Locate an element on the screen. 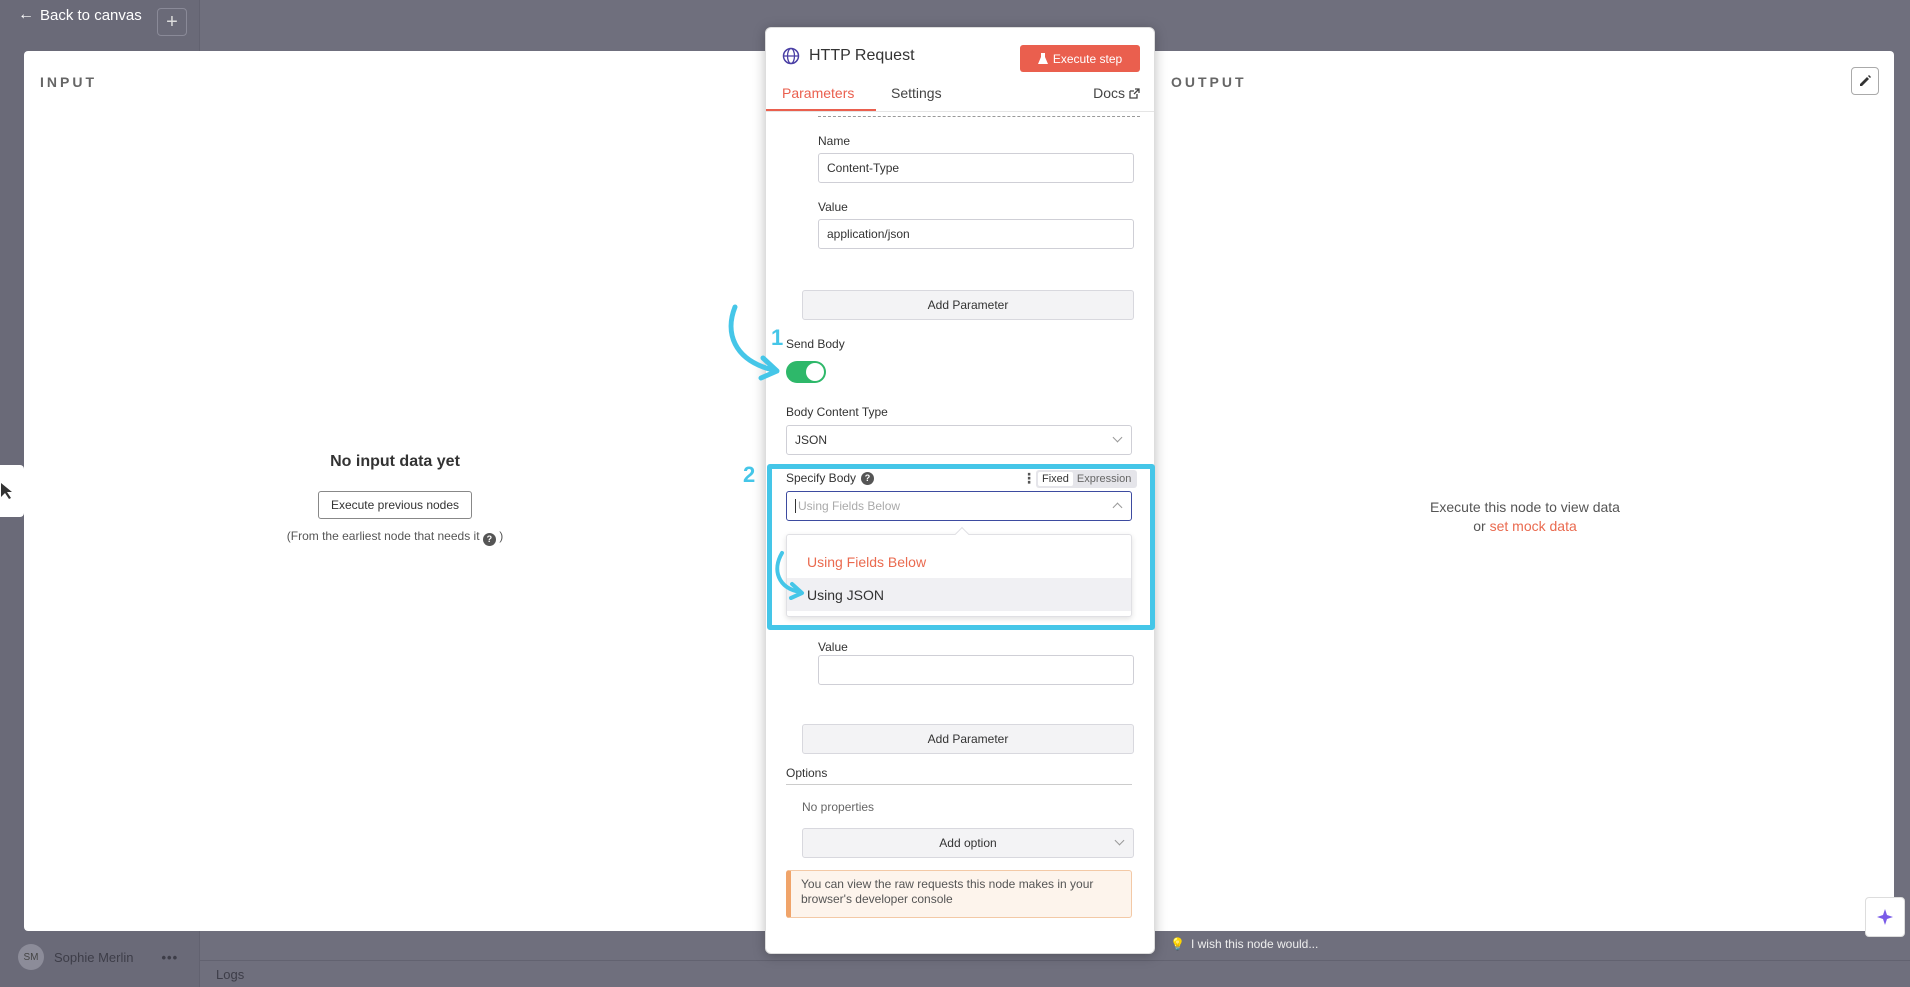  arrow-left-icon: ← is located at coordinates (26, 14).